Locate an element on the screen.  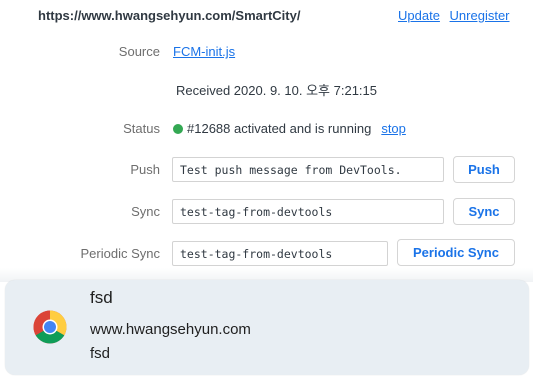
update-link: Update is located at coordinates (419, 15).